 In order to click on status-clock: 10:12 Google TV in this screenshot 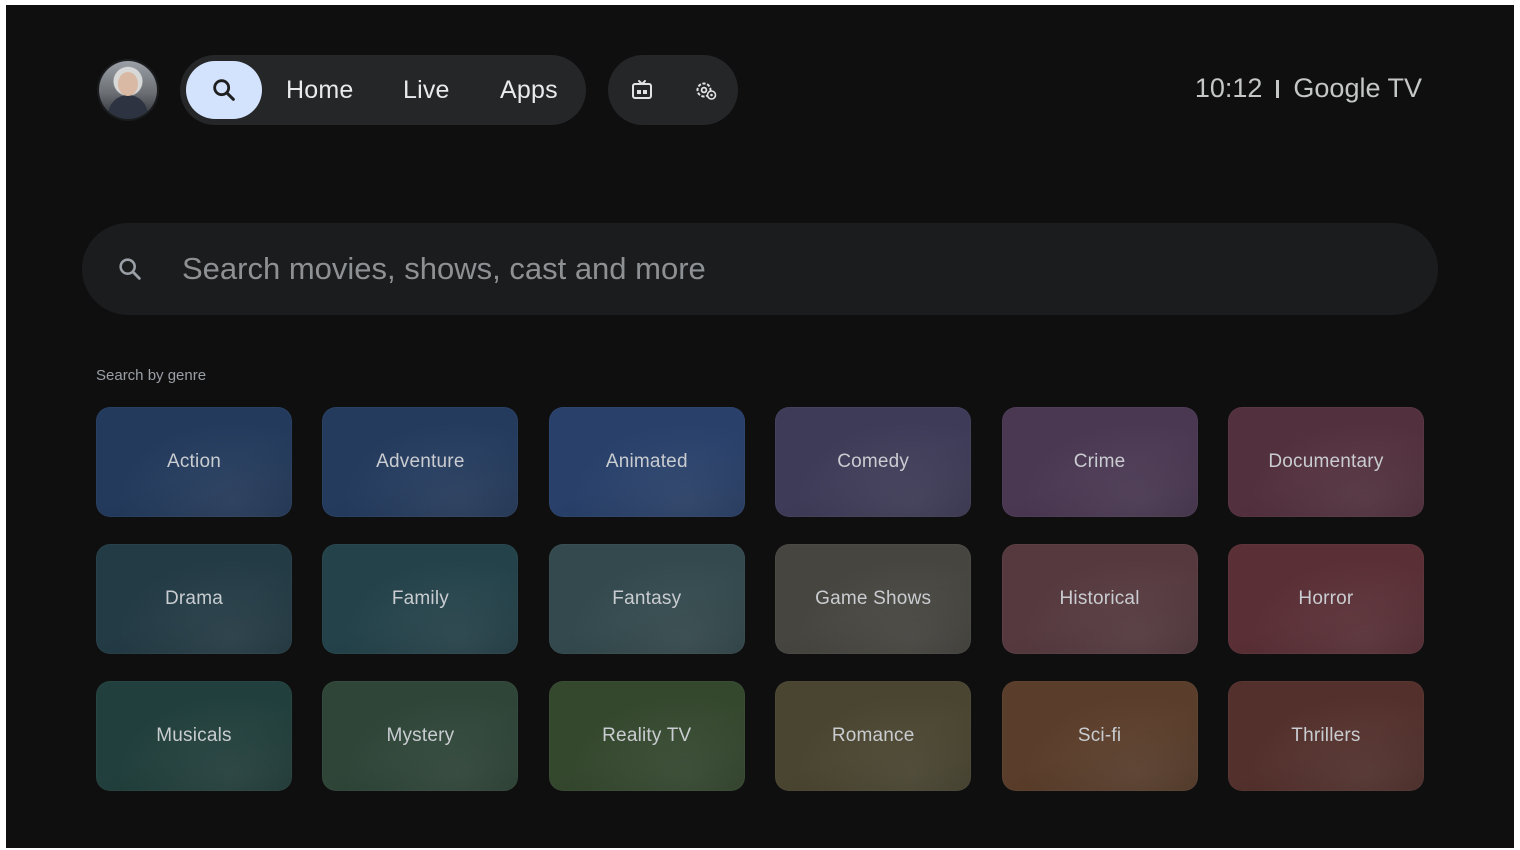, I will do `click(1308, 88)`.